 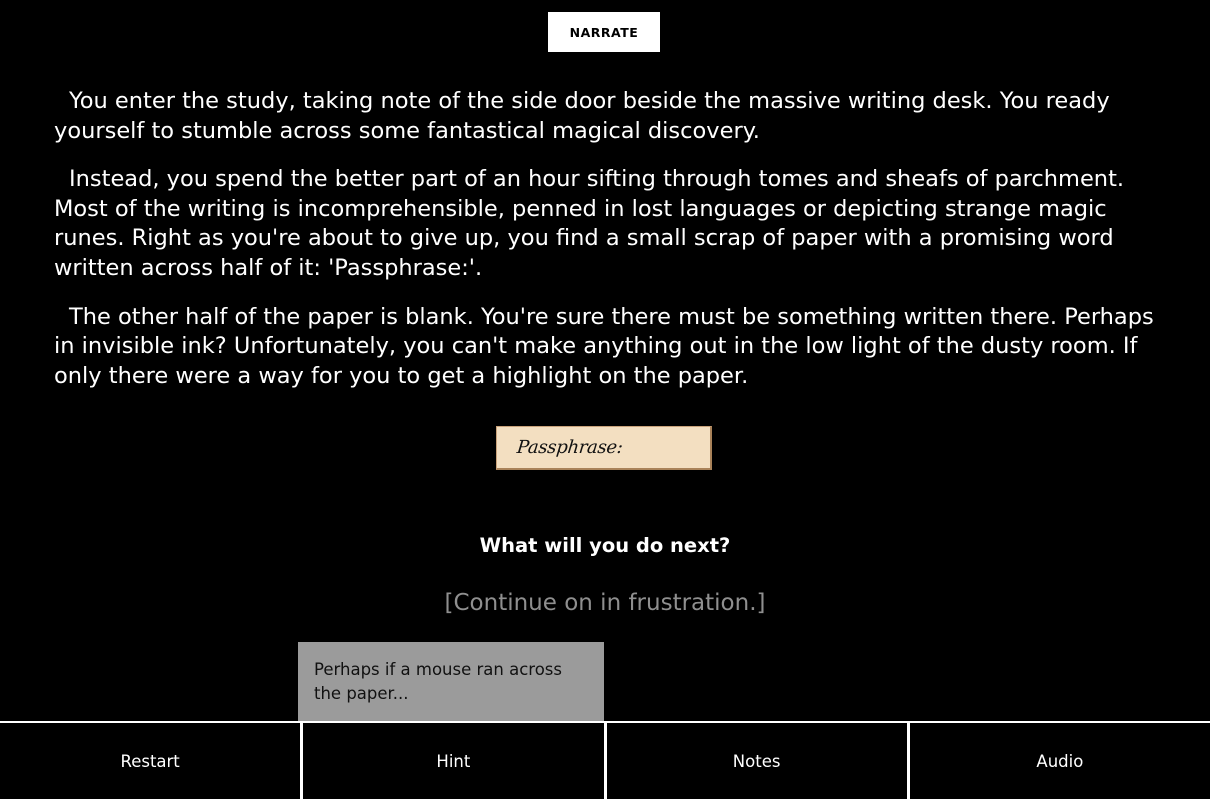 I want to click on audio-button: Audio, so click(x=1058, y=761).